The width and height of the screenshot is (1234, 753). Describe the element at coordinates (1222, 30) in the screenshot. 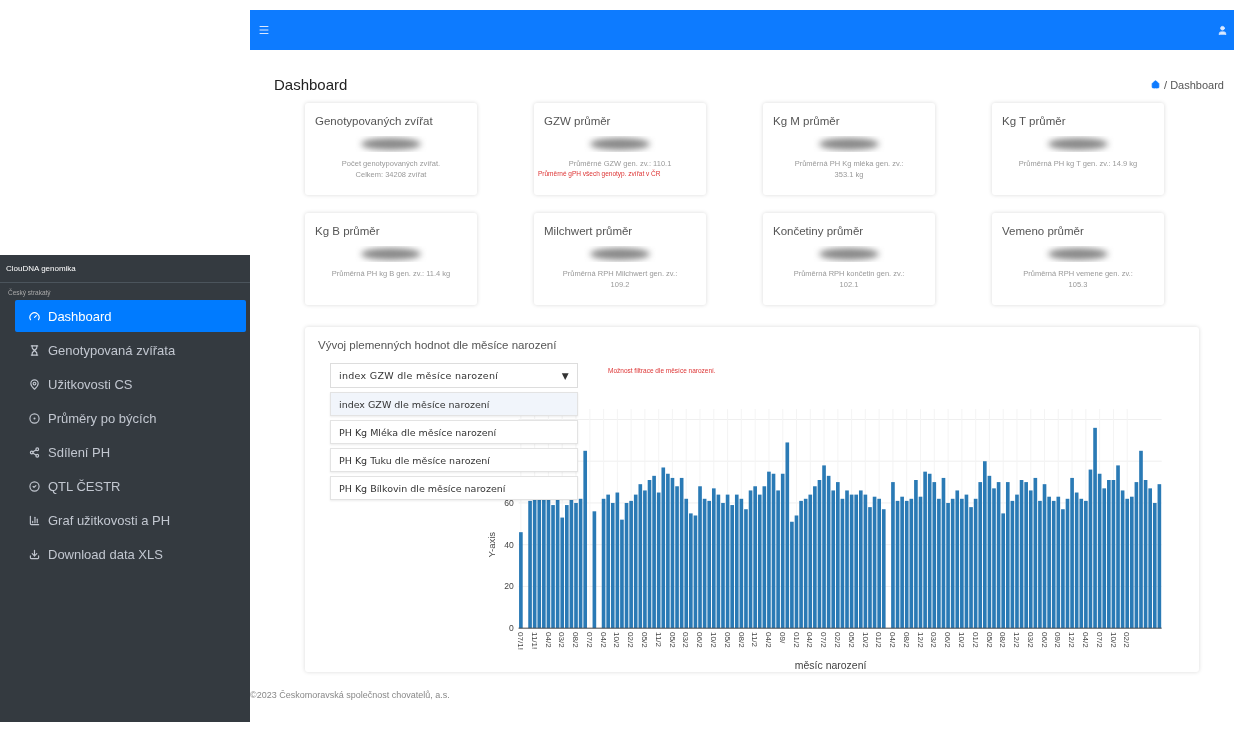

I see `user-icon` at that location.